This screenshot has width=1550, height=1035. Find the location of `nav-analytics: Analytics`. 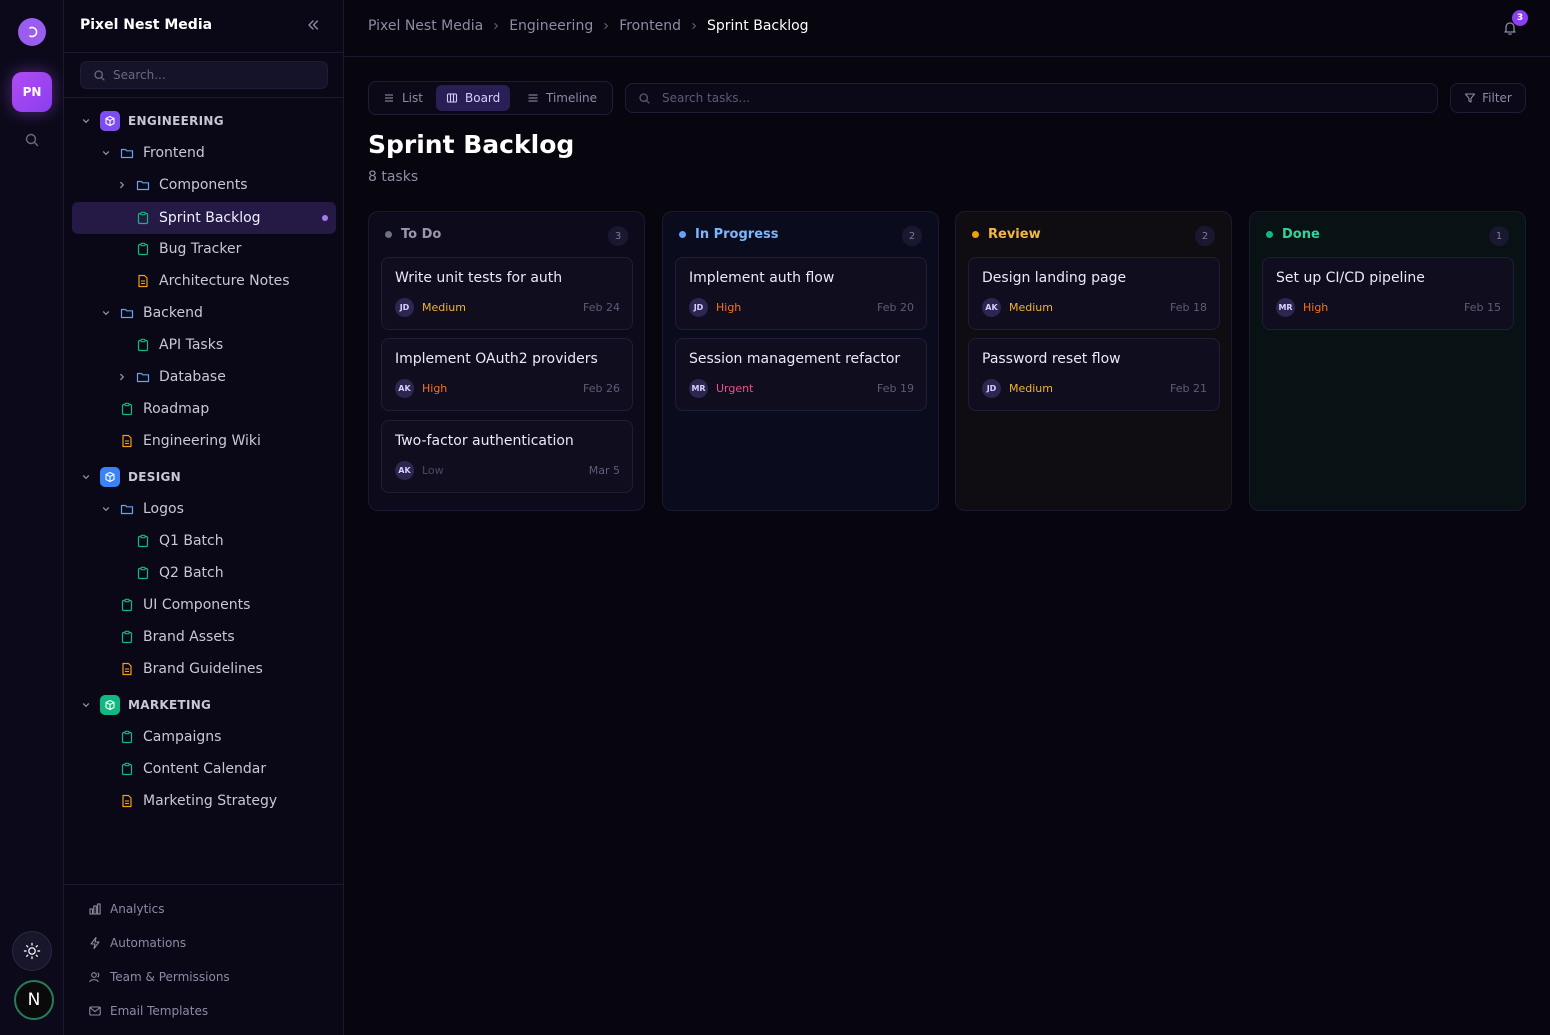

nav-analytics: Analytics is located at coordinates (126, 909).